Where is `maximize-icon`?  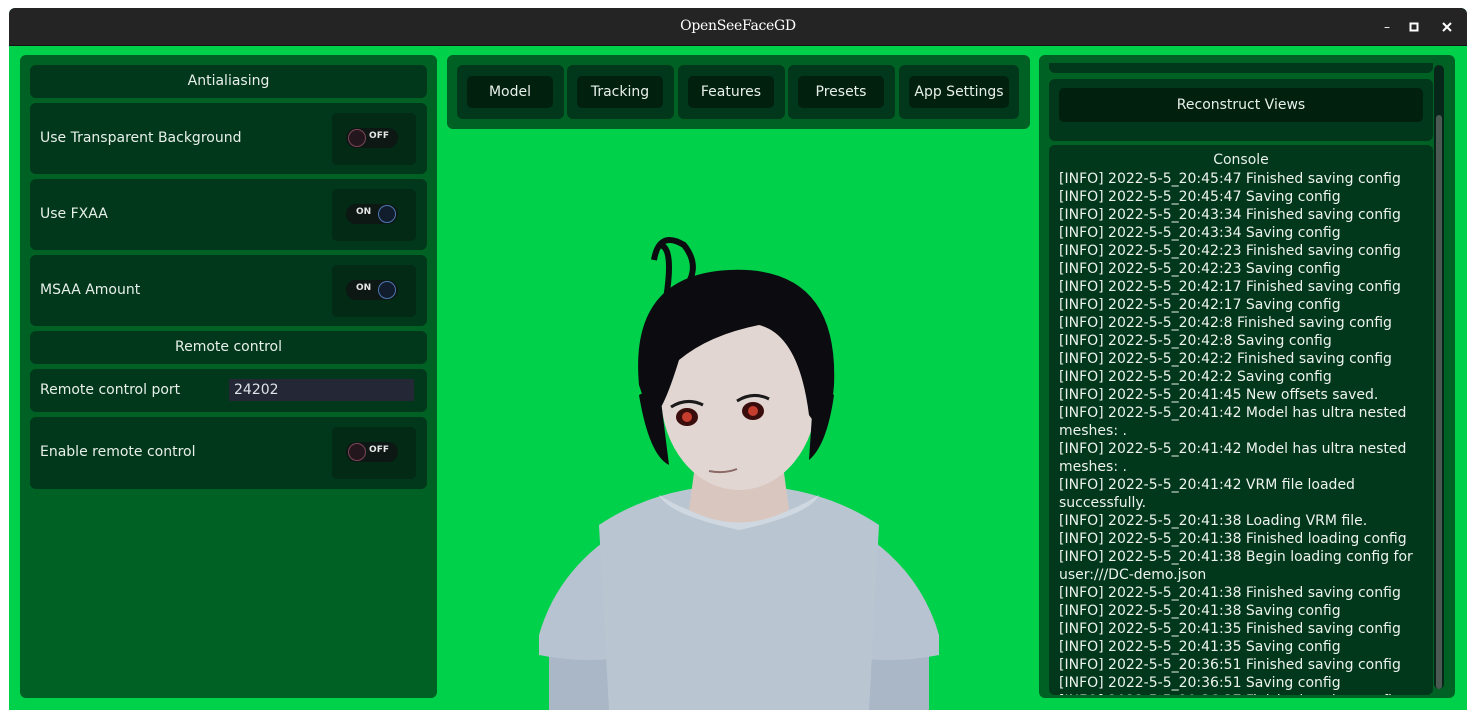
maximize-icon is located at coordinates (1414, 27).